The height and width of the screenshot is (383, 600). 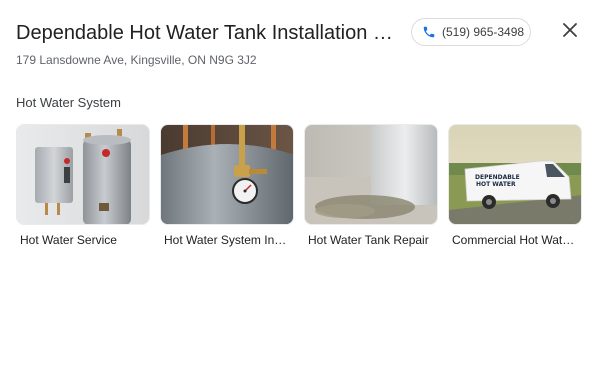 What do you see at coordinates (227, 174) in the screenshot?
I see `water-heater-pressure-gauge-photo` at bounding box center [227, 174].